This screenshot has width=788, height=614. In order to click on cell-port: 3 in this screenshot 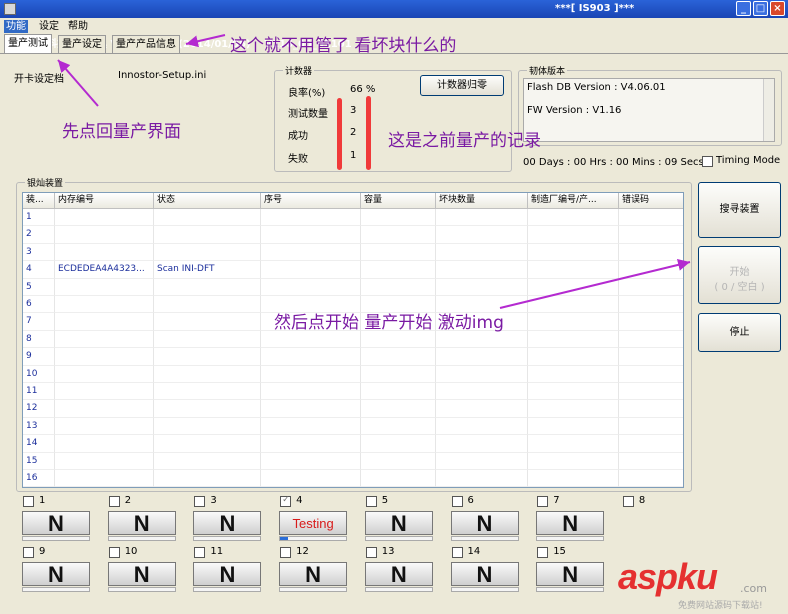, I will do `click(39, 252)`.